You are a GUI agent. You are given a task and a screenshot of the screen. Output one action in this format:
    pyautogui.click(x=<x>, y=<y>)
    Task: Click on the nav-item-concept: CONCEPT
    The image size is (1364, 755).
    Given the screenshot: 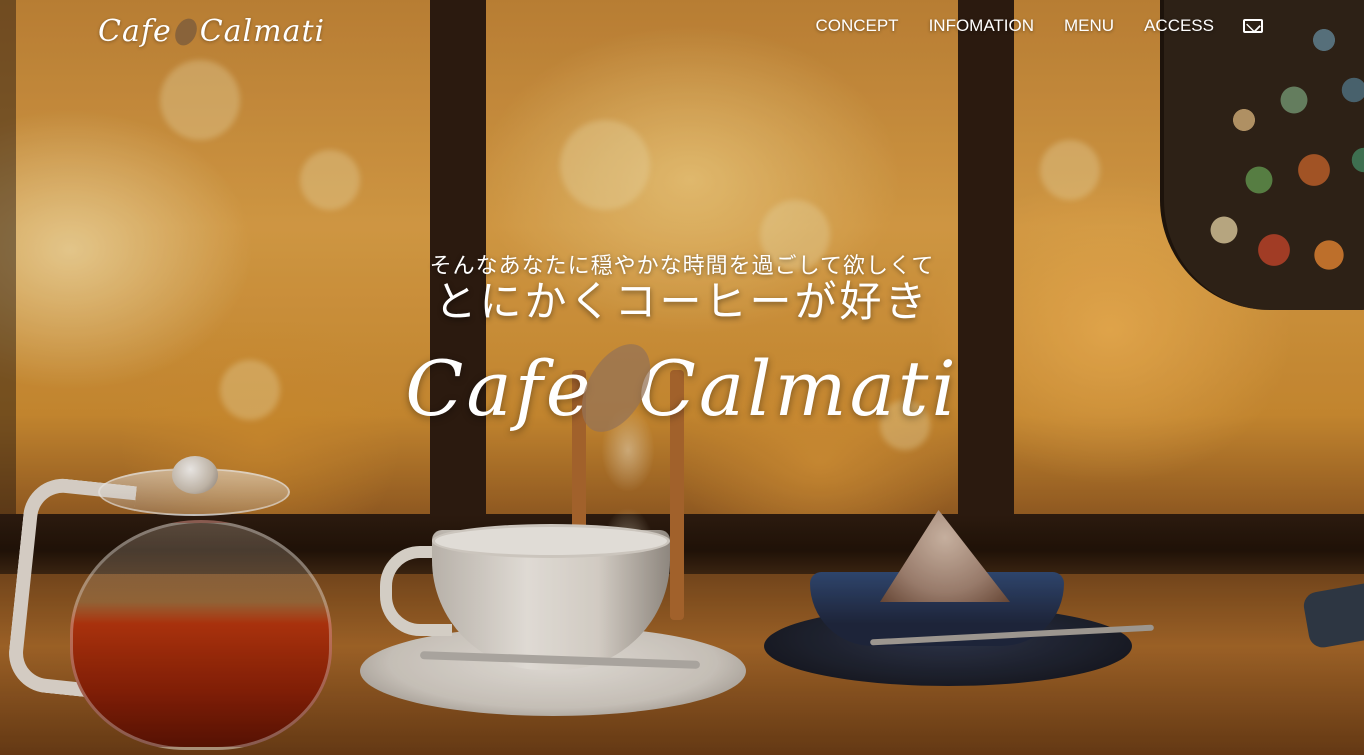 What is the action you would take?
    pyautogui.click(x=856, y=26)
    